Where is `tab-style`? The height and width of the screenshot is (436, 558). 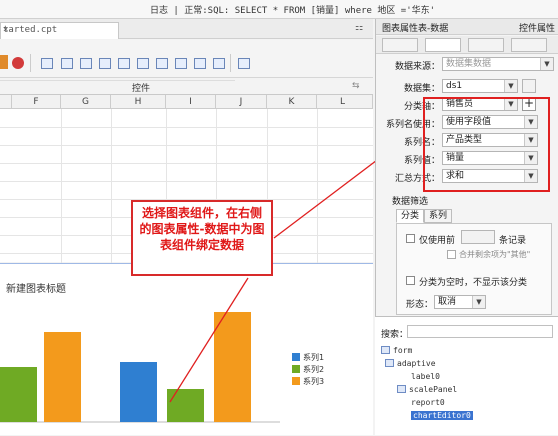
tab-style is located at coordinates (486, 45).